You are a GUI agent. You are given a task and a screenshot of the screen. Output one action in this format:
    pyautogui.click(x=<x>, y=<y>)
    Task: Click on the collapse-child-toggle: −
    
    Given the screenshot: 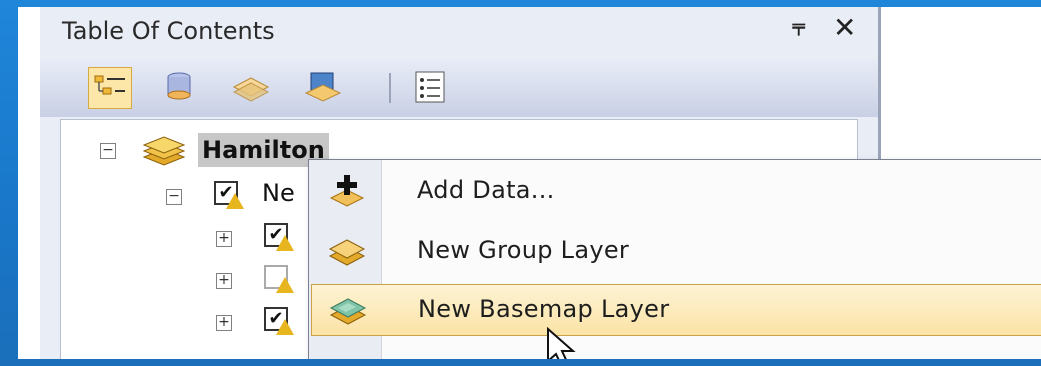 What is the action you would take?
    pyautogui.click(x=174, y=197)
    